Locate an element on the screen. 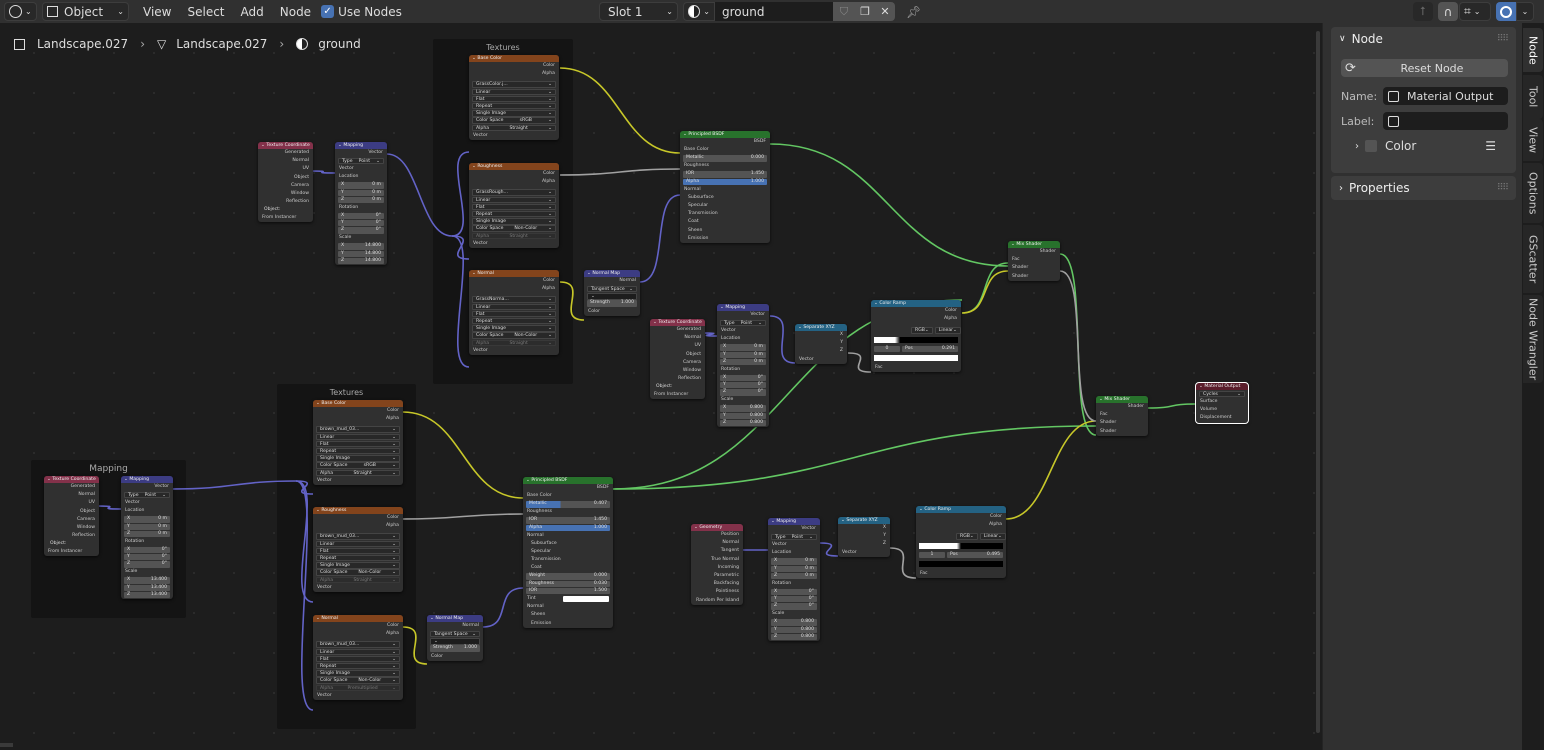 The height and width of the screenshot is (750, 1544). value-field: Y 0.800 is located at coordinates (794, 630).